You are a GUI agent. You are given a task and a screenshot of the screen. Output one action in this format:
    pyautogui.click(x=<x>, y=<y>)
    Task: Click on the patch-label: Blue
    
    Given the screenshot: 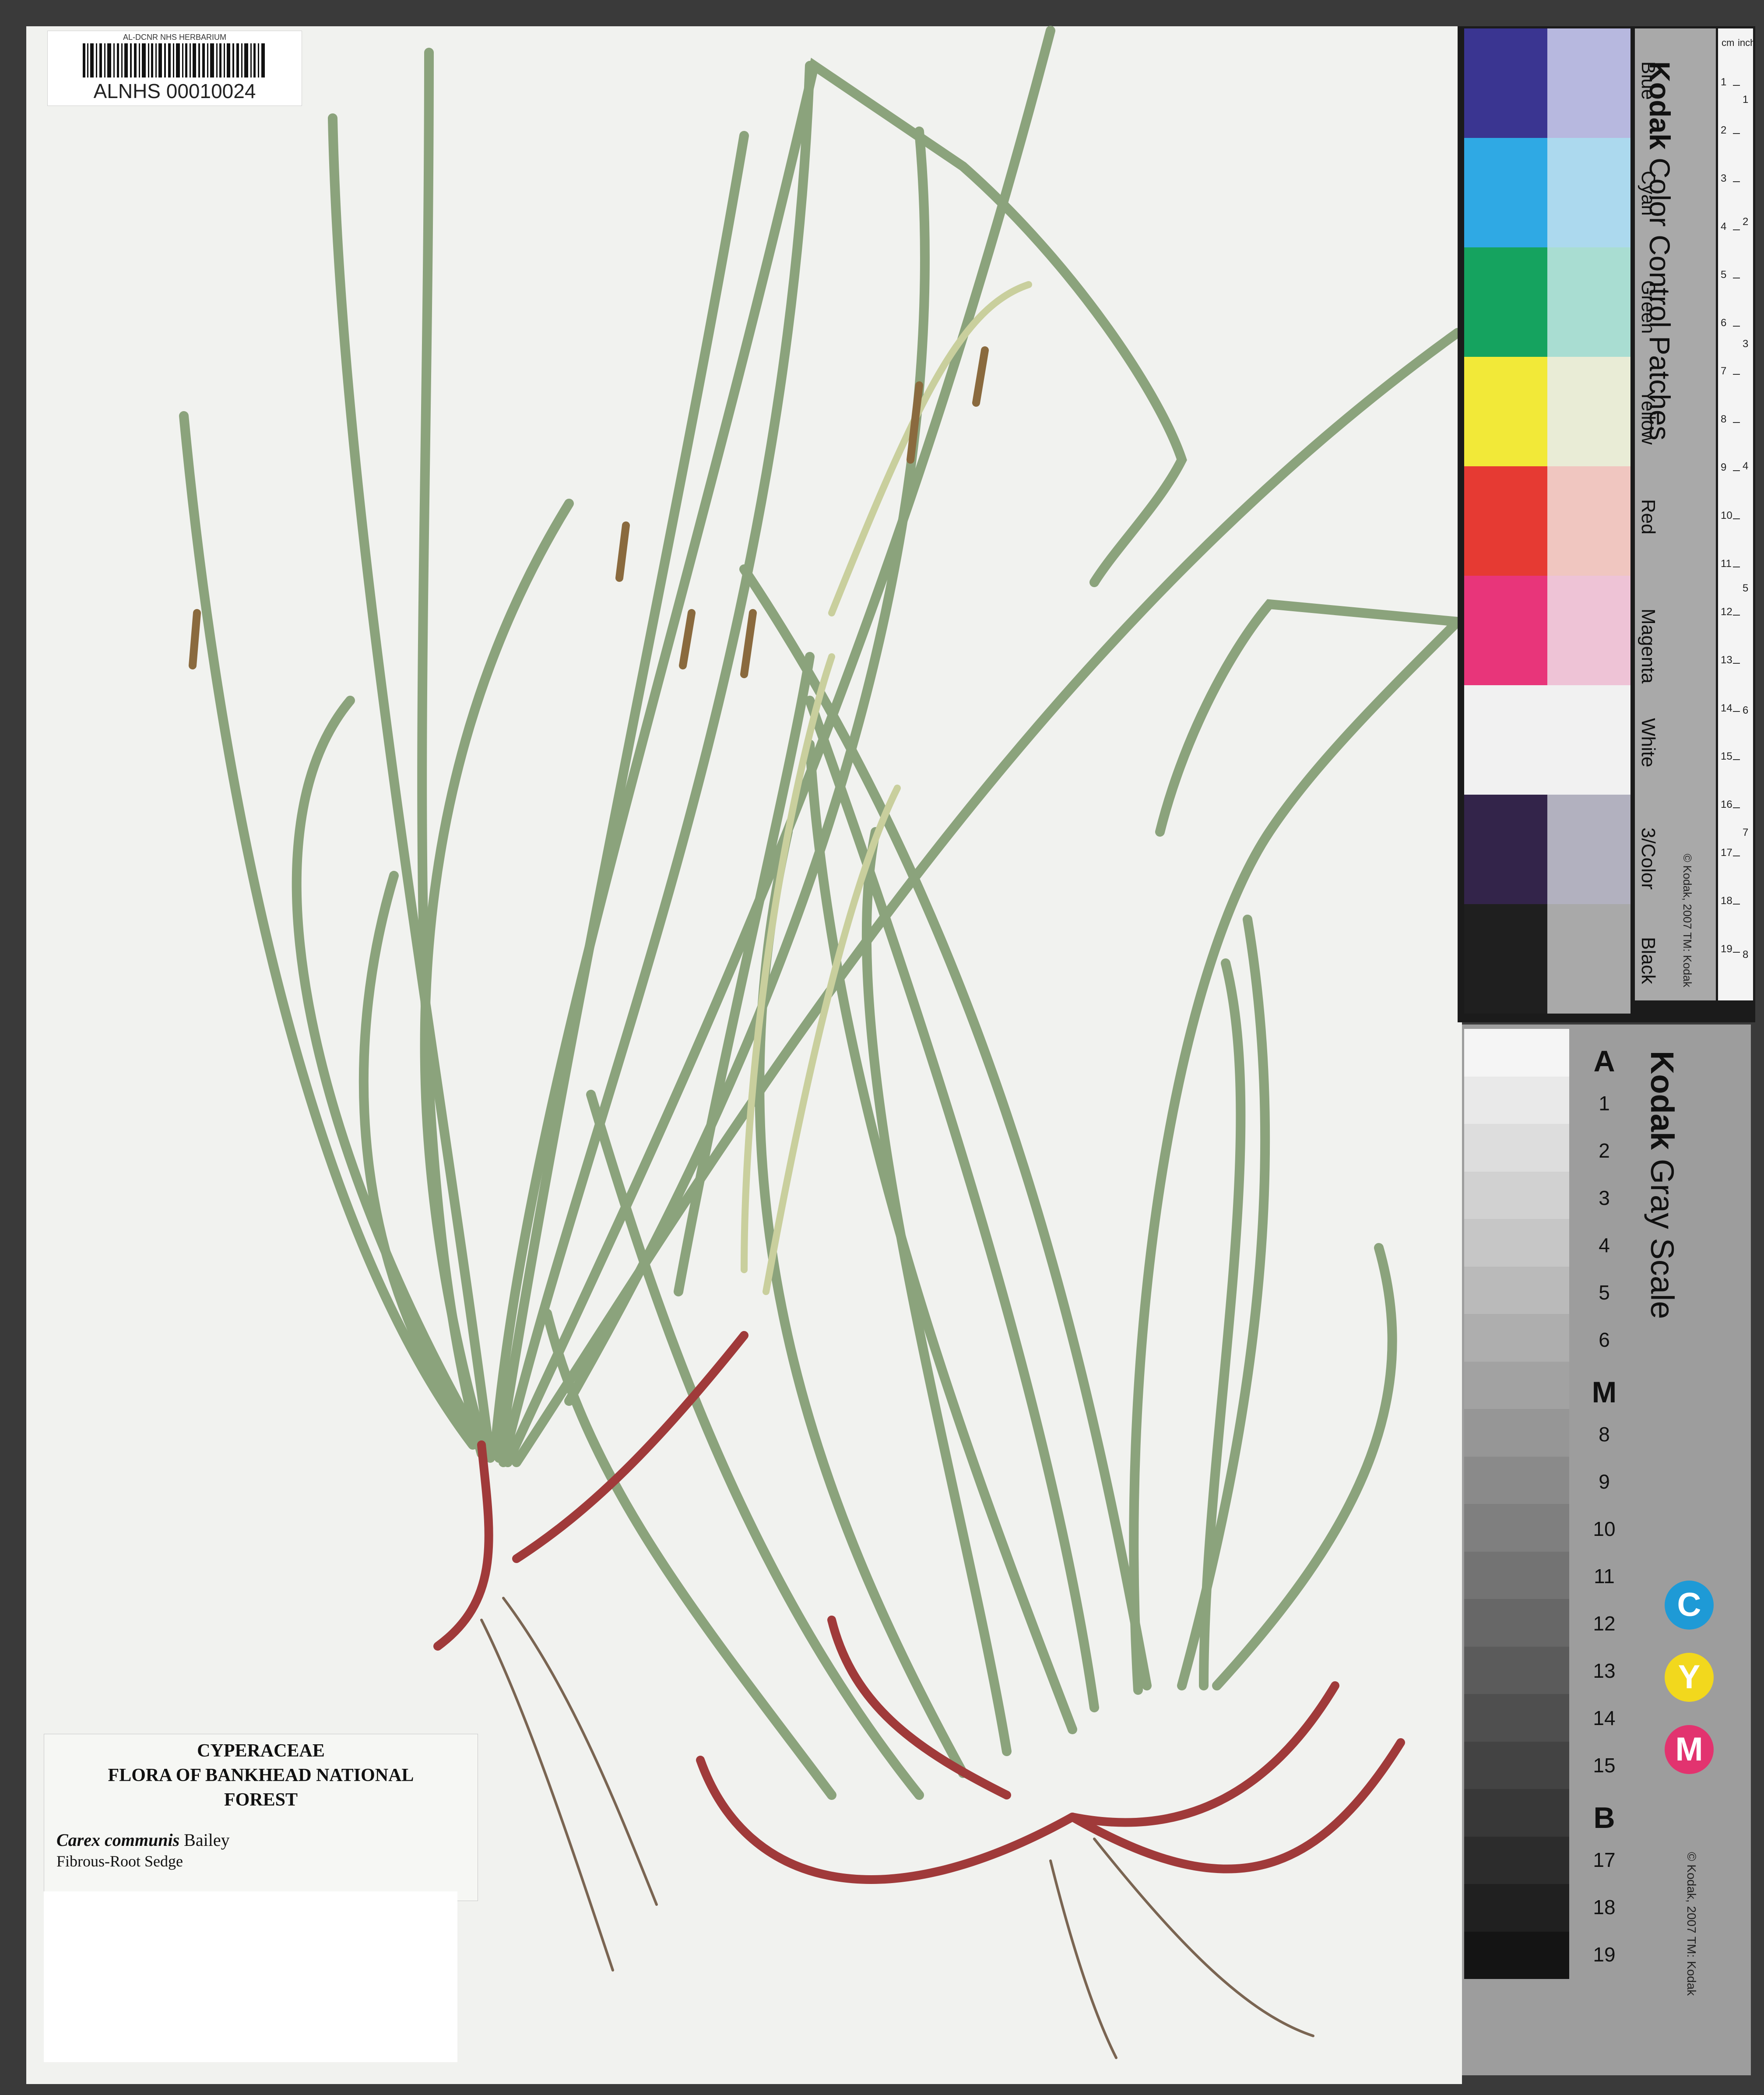 What is the action you would take?
    pyautogui.click(x=1648, y=80)
    